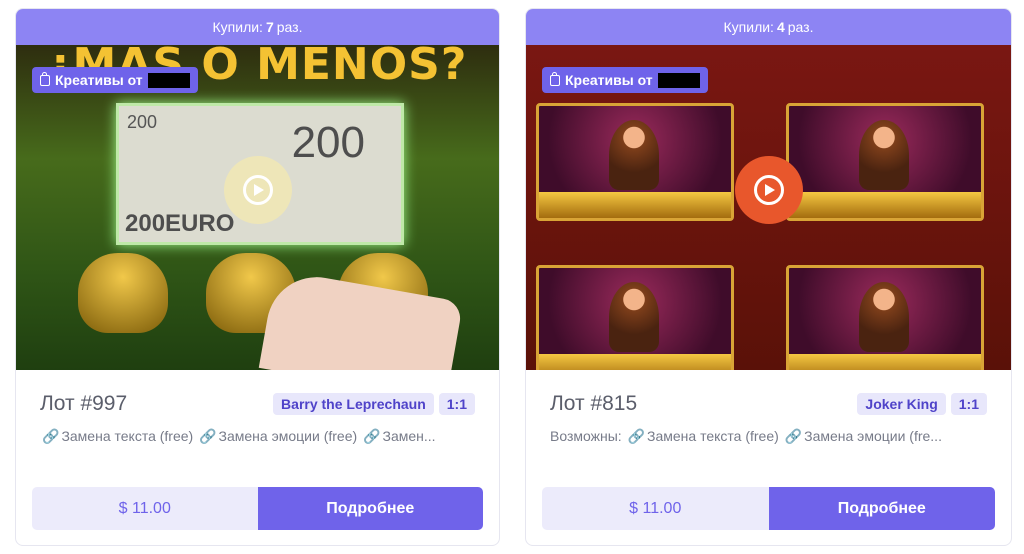 This screenshot has height=554, width=1024. Describe the element at coordinates (586, 436) in the screenshot. I see `features-prefix: Возможны:` at that location.